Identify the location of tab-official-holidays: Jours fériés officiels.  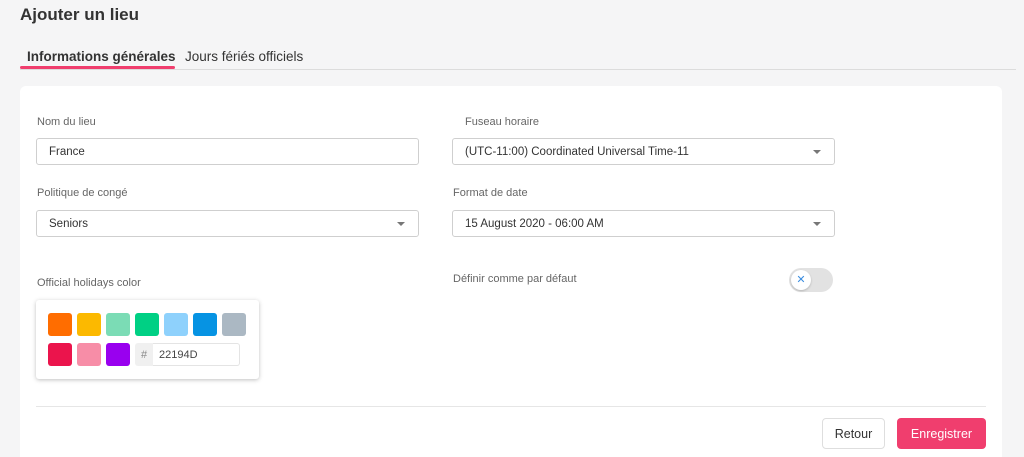
(244, 56).